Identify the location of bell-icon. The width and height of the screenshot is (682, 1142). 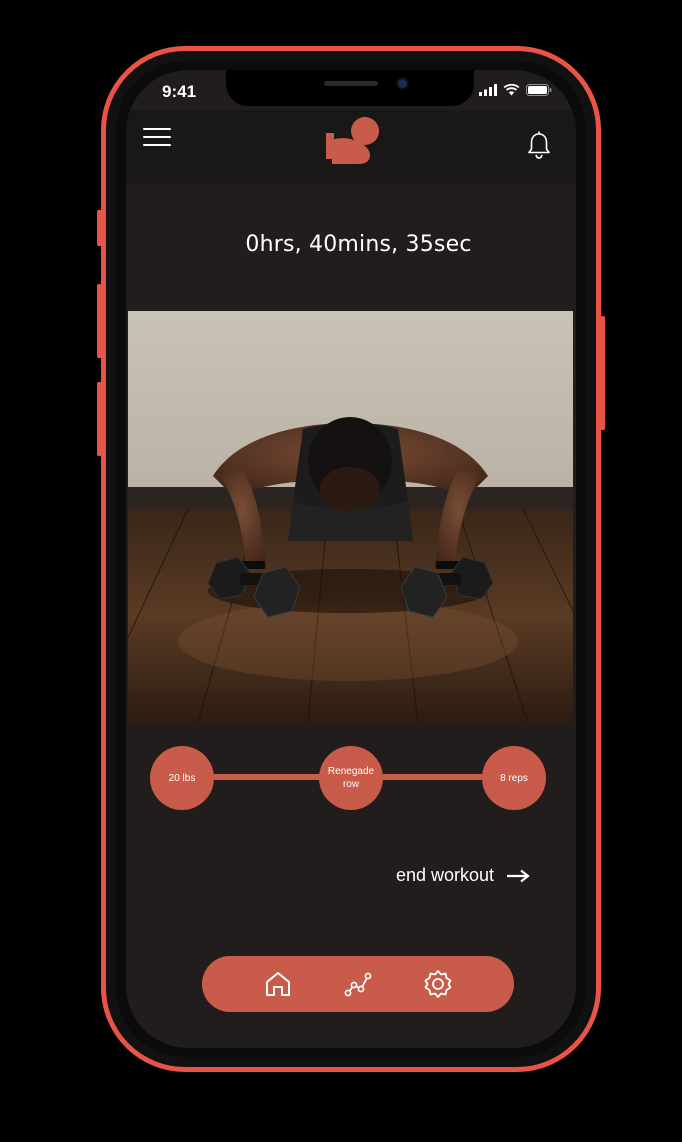
(539, 145).